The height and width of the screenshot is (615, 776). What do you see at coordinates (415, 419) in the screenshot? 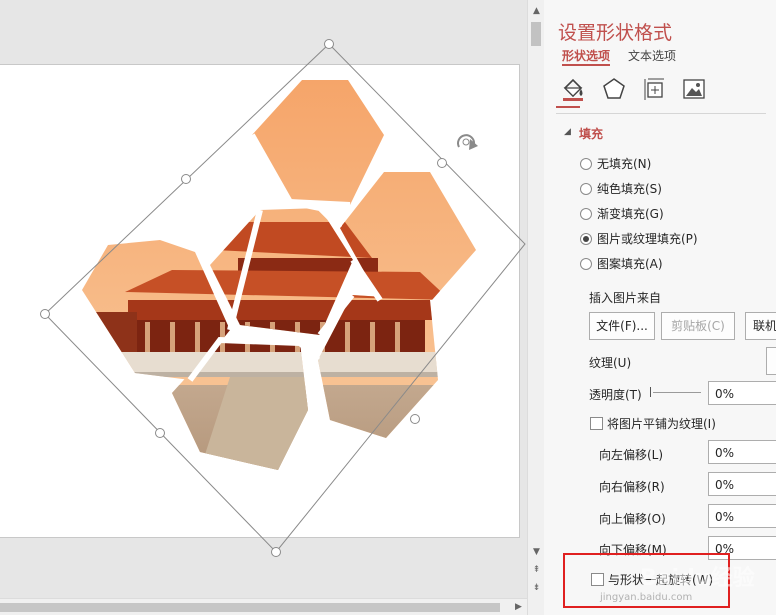
I see `resize-handle-bottom-right` at bounding box center [415, 419].